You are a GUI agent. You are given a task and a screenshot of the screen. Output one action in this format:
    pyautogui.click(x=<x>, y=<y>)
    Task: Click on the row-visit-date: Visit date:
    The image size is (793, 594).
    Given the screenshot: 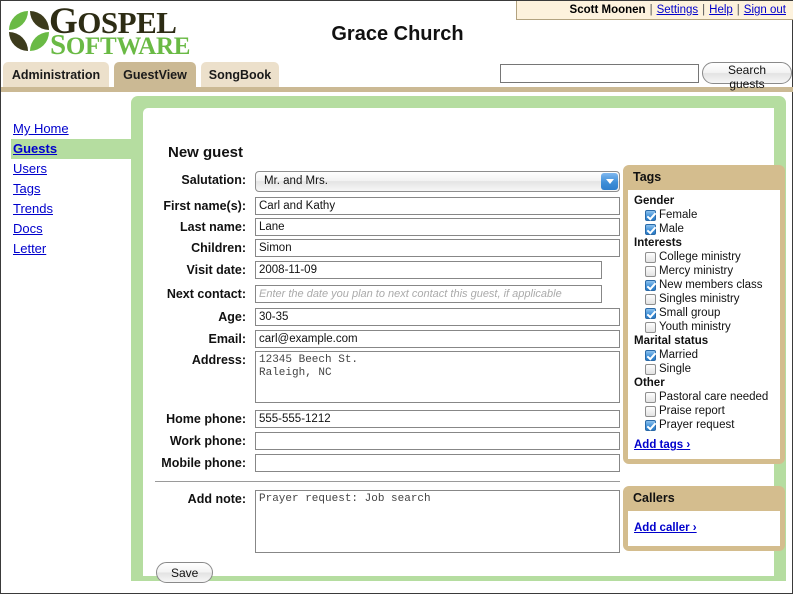 What is the action you would take?
    pyautogui.click(x=390, y=272)
    